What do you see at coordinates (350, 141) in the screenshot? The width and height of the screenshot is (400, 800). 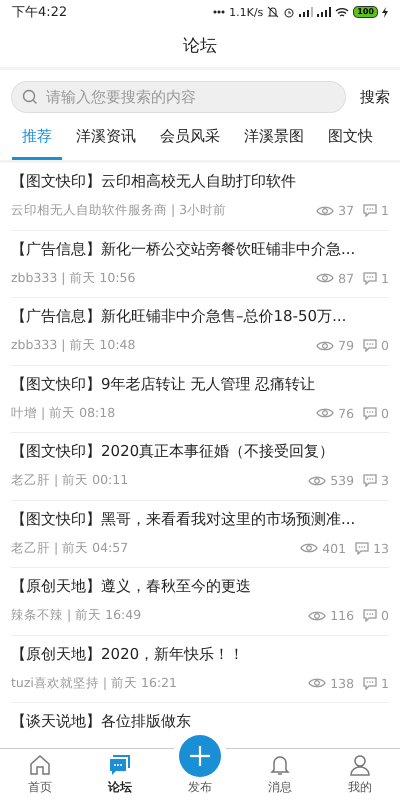 I see `category-tab: 图文快` at bounding box center [350, 141].